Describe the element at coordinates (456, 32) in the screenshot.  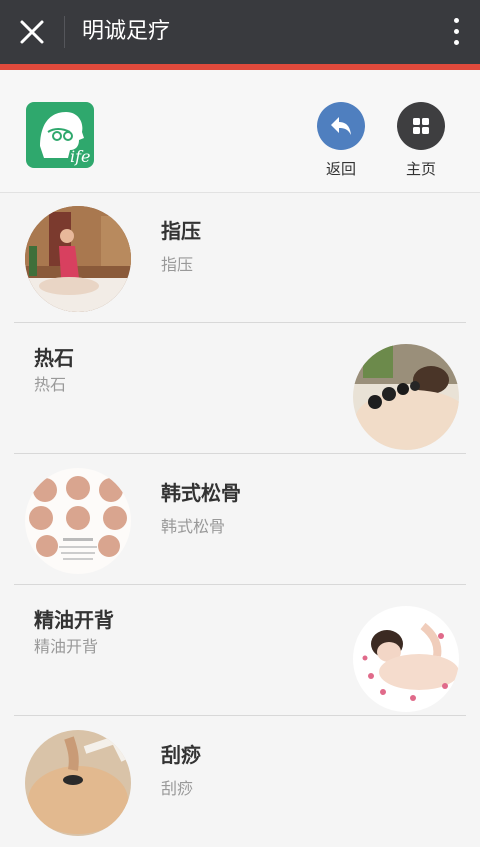
I see `more-options-icon` at that location.